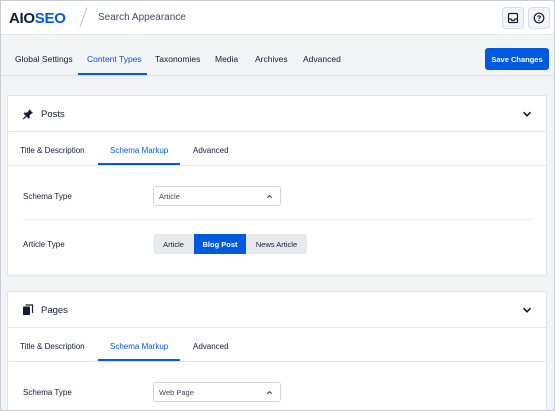  What do you see at coordinates (142, 17) in the screenshot?
I see `page-title: Search Appearance` at bounding box center [142, 17].